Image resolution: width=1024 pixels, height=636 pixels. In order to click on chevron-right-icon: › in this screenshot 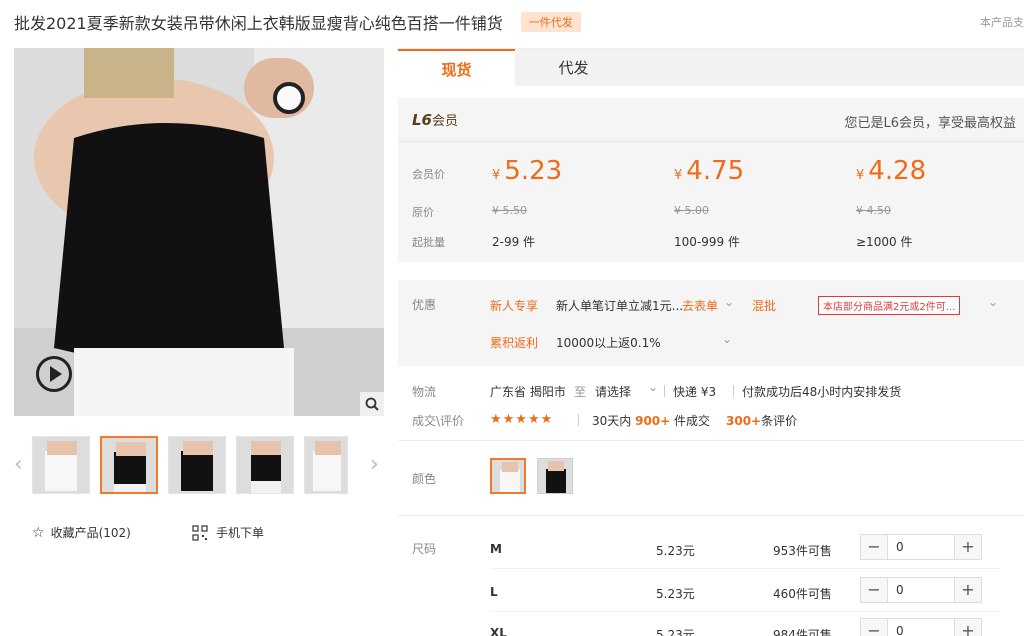, I will do `click(374, 464)`.